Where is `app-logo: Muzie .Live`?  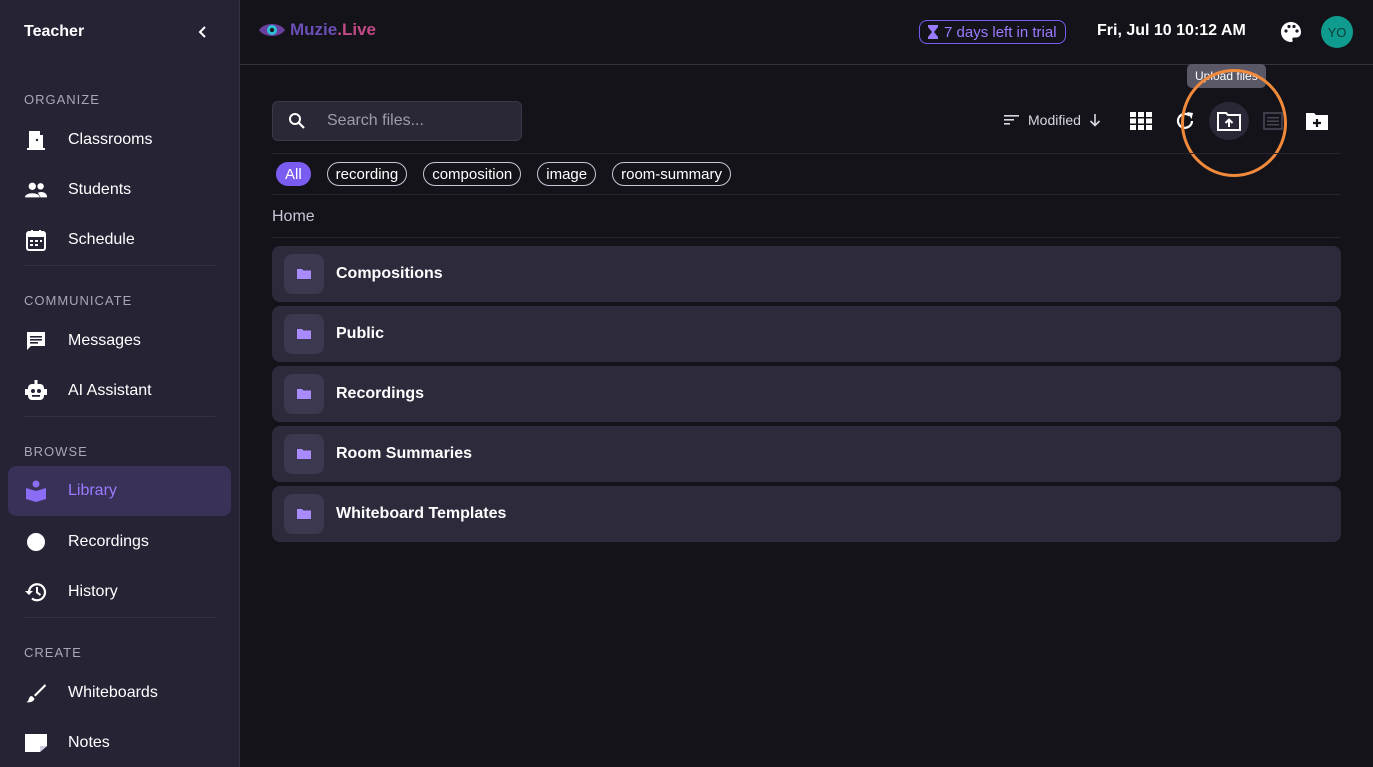 app-logo: Muzie .Live is located at coordinates (317, 30).